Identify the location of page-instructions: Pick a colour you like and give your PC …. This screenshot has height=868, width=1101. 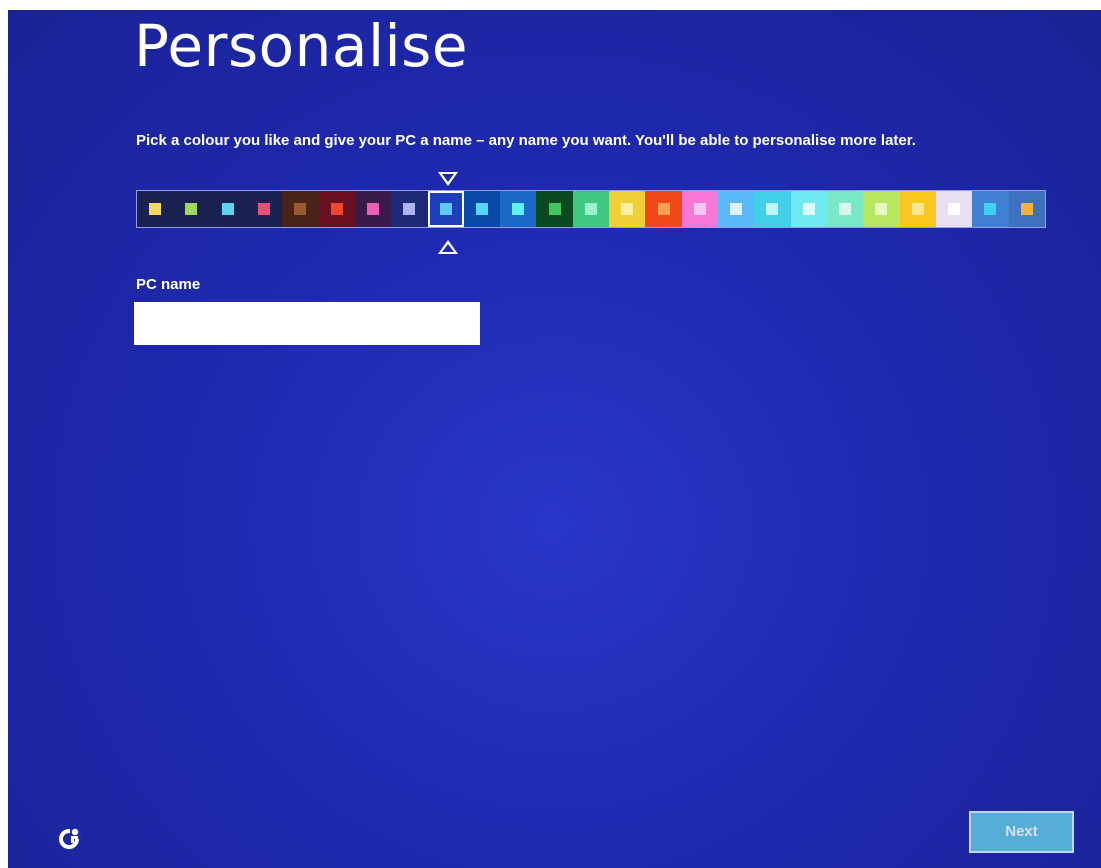
(526, 140).